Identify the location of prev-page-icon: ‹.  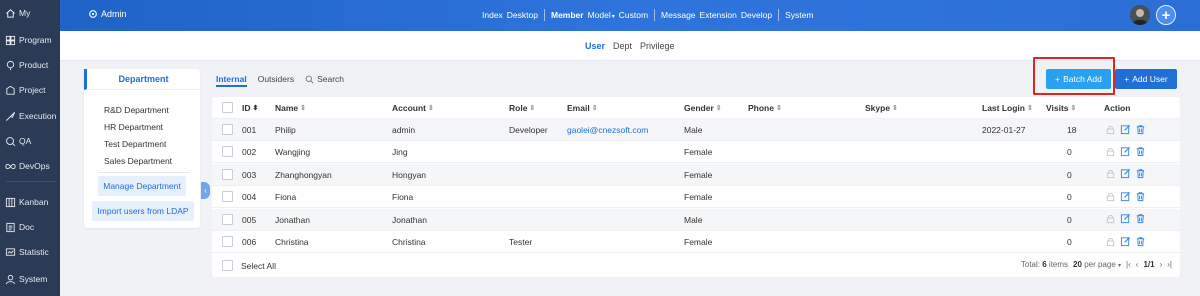
(1137, 264).